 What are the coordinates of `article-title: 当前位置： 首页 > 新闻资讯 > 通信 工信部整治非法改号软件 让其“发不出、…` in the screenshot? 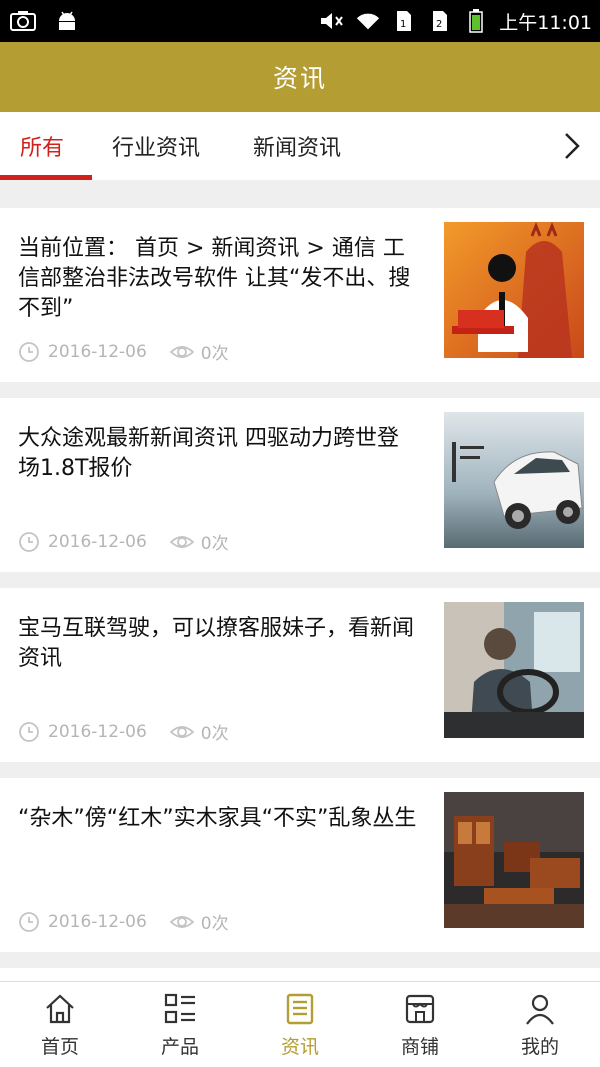 It's located at (214, 278).